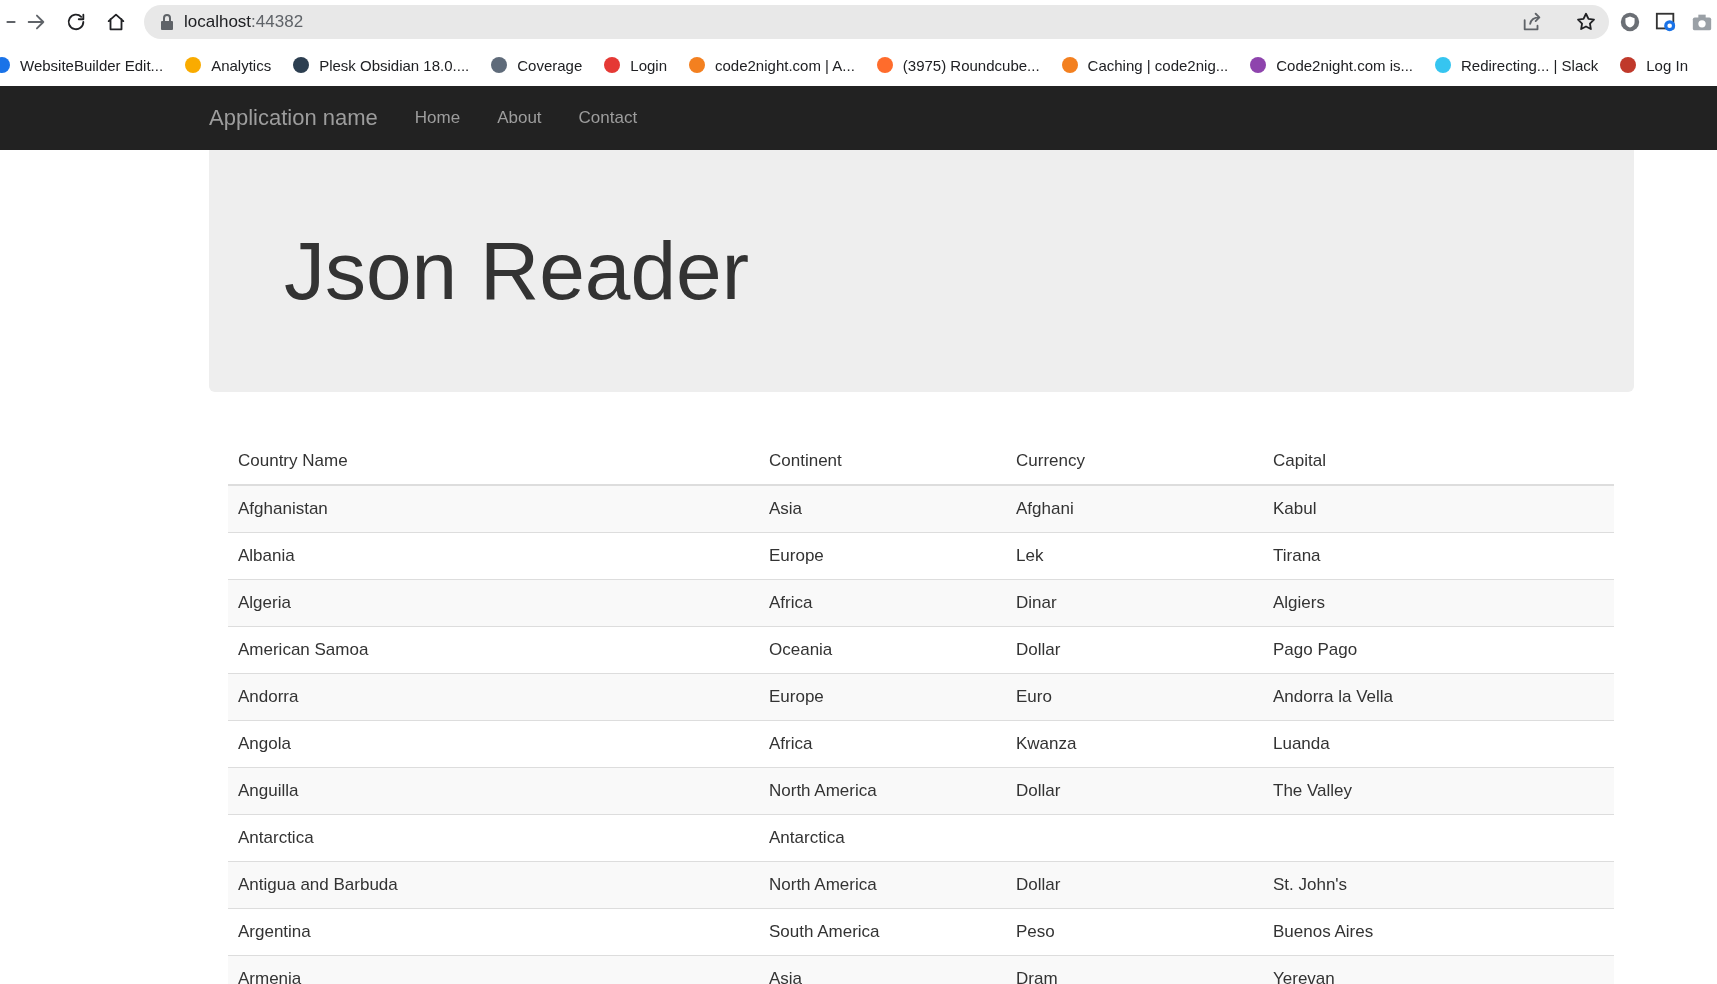 Image resolution: width=1717 pixels, height=984 pixels. Describe the element at coordinates (635, 65) in the screenshot. I see `bookmark: Login` at that location.